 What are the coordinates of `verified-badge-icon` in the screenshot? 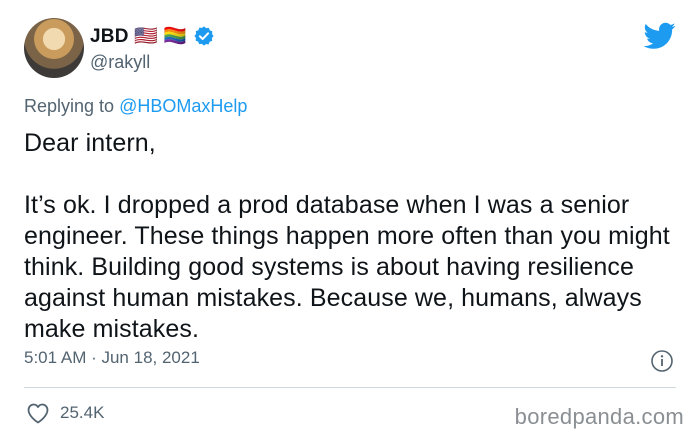 It's located at (204, 36).